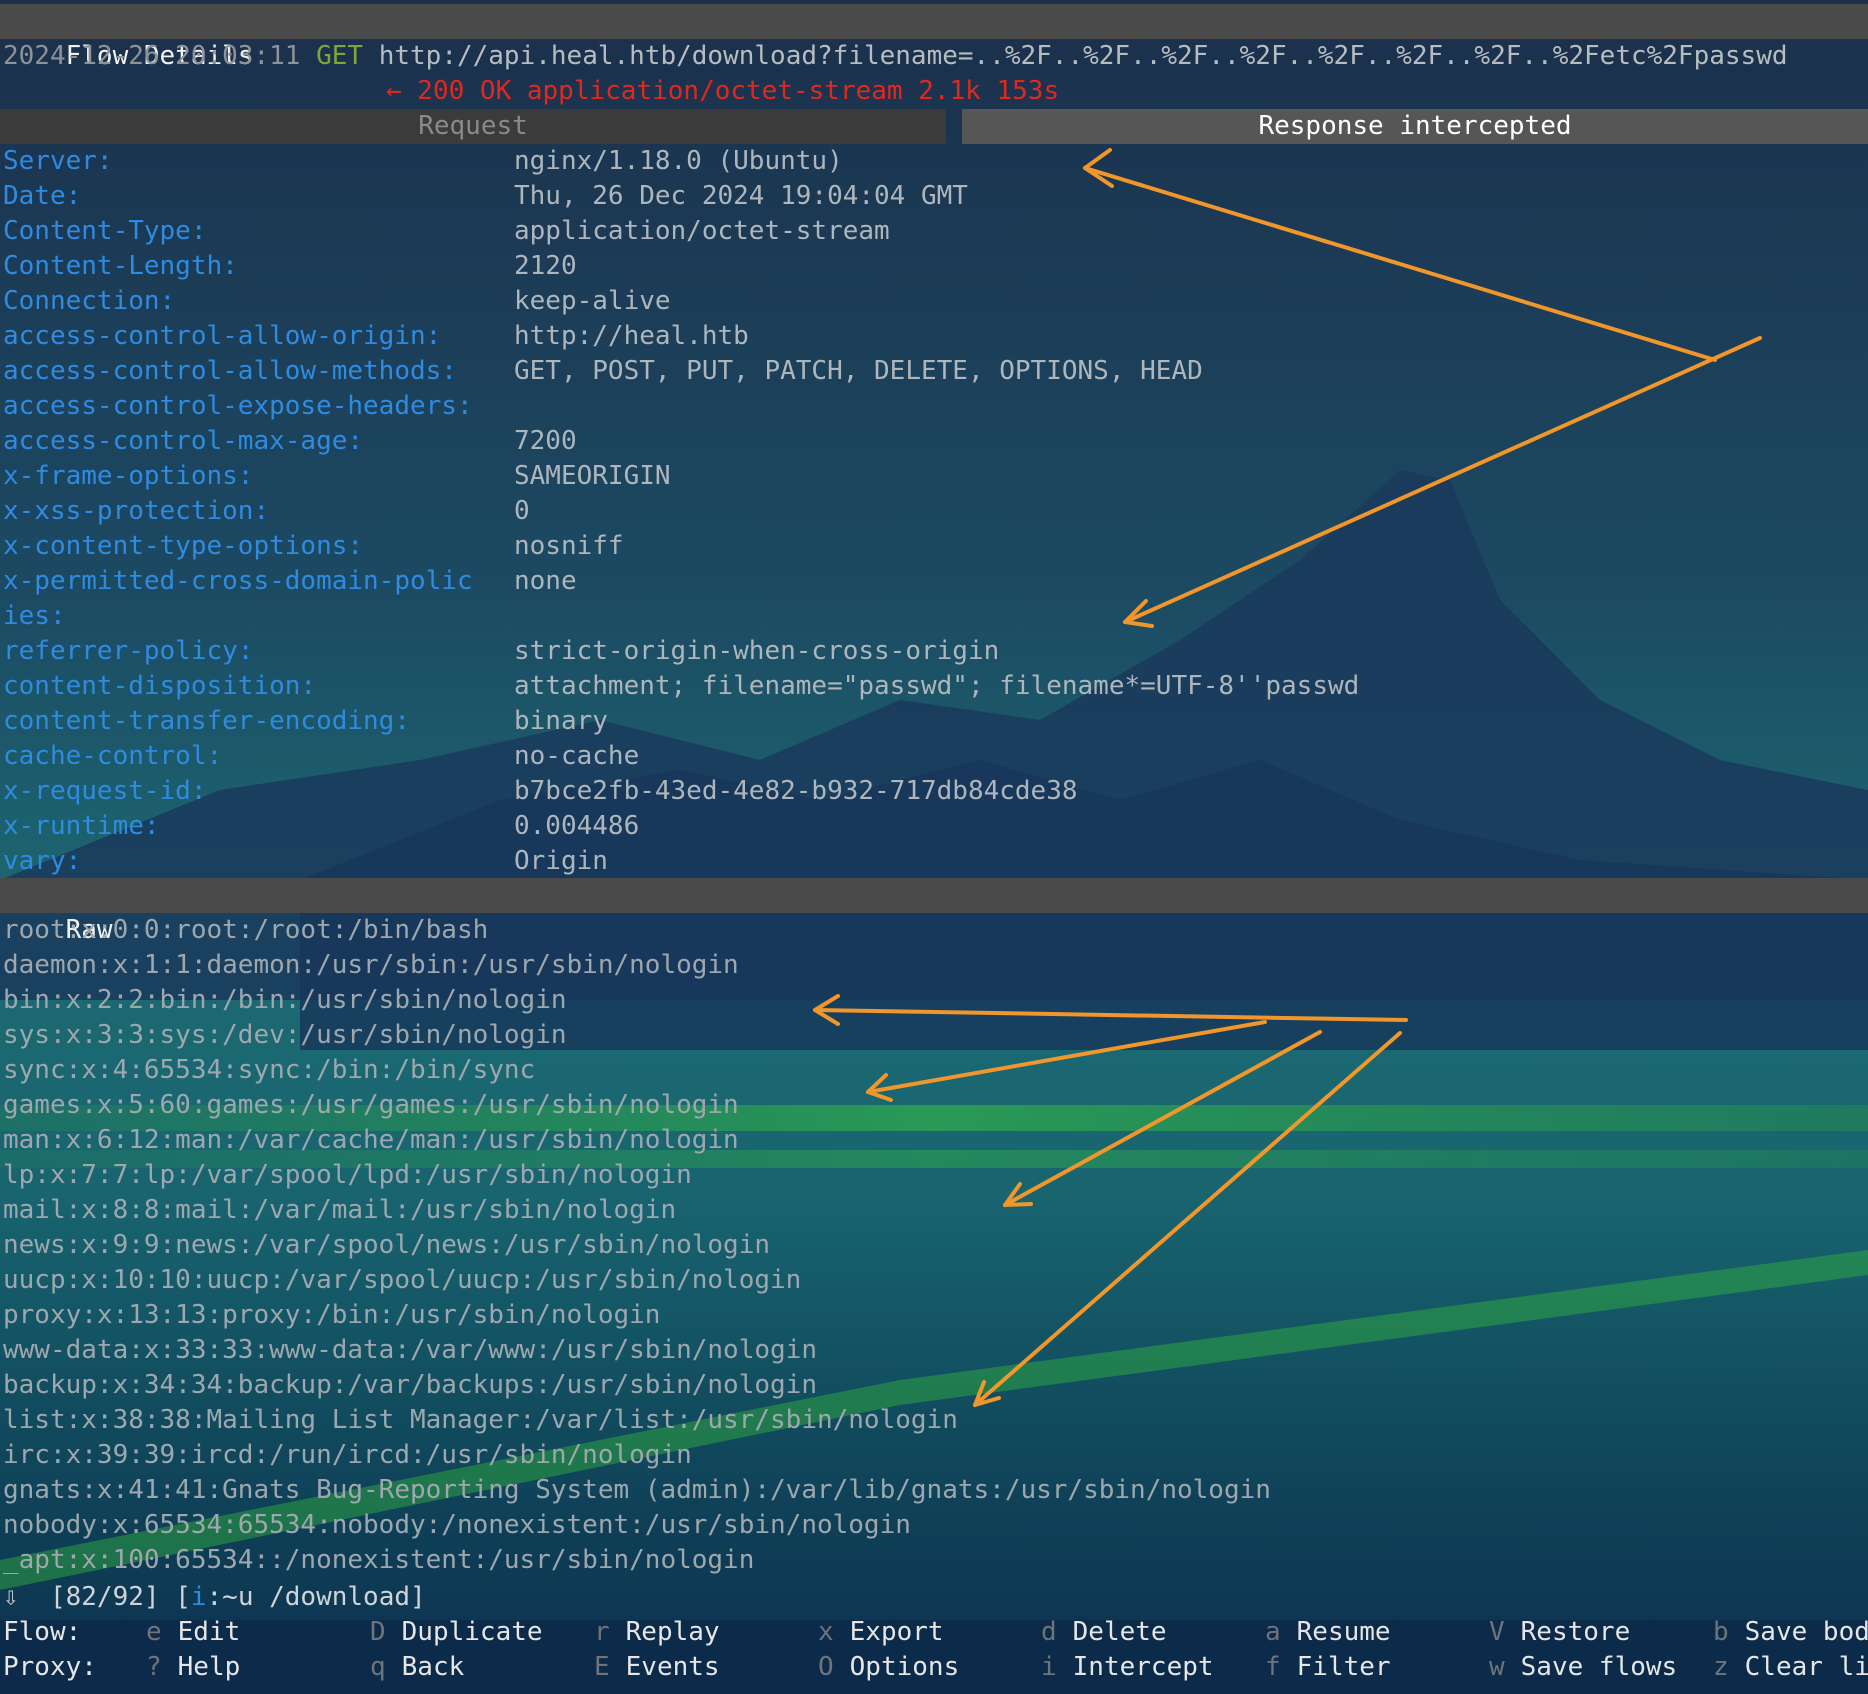 The image size is (1868, 1694). What do you see at coordinates (1400, 264) in the screenshot?
I see `arrow-to-server-header` at bounding box center [1400, 264].